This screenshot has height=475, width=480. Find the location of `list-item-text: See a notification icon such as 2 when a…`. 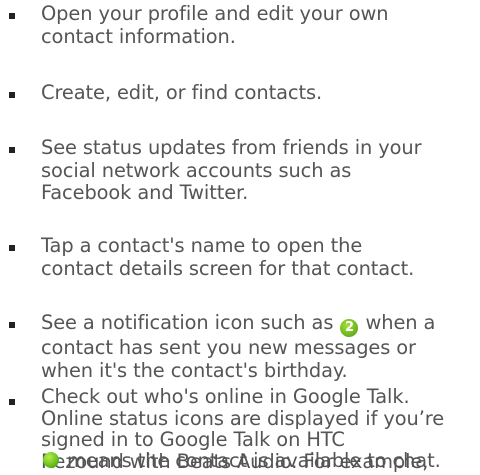

list-item-text: See a notification icon such as 2 when a… is located at coordinates (260, 346).